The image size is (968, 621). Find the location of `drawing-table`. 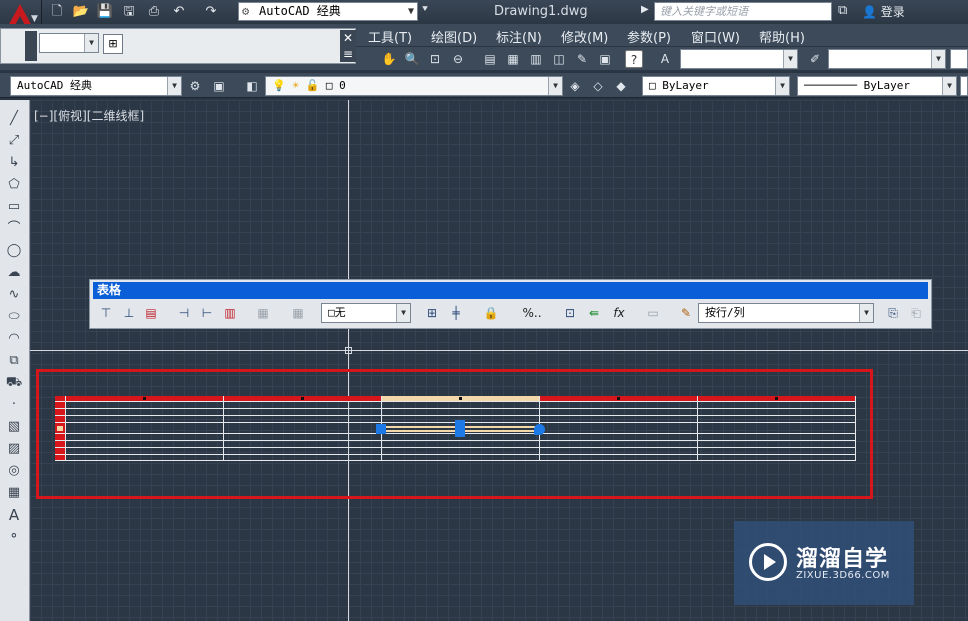

drawing-table is located at coordinates (455, 428).